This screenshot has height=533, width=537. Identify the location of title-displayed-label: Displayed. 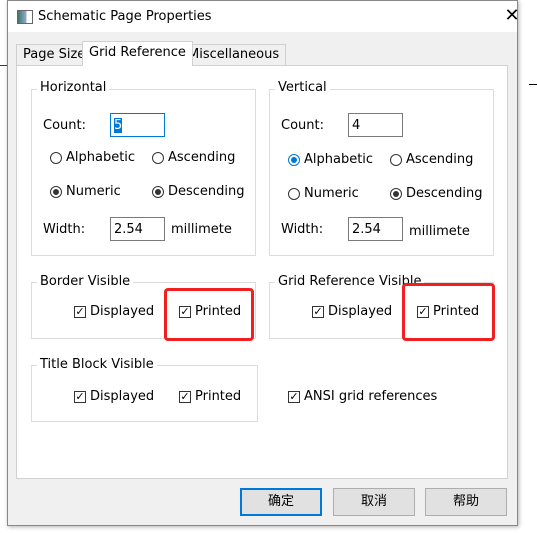
(122, 396).